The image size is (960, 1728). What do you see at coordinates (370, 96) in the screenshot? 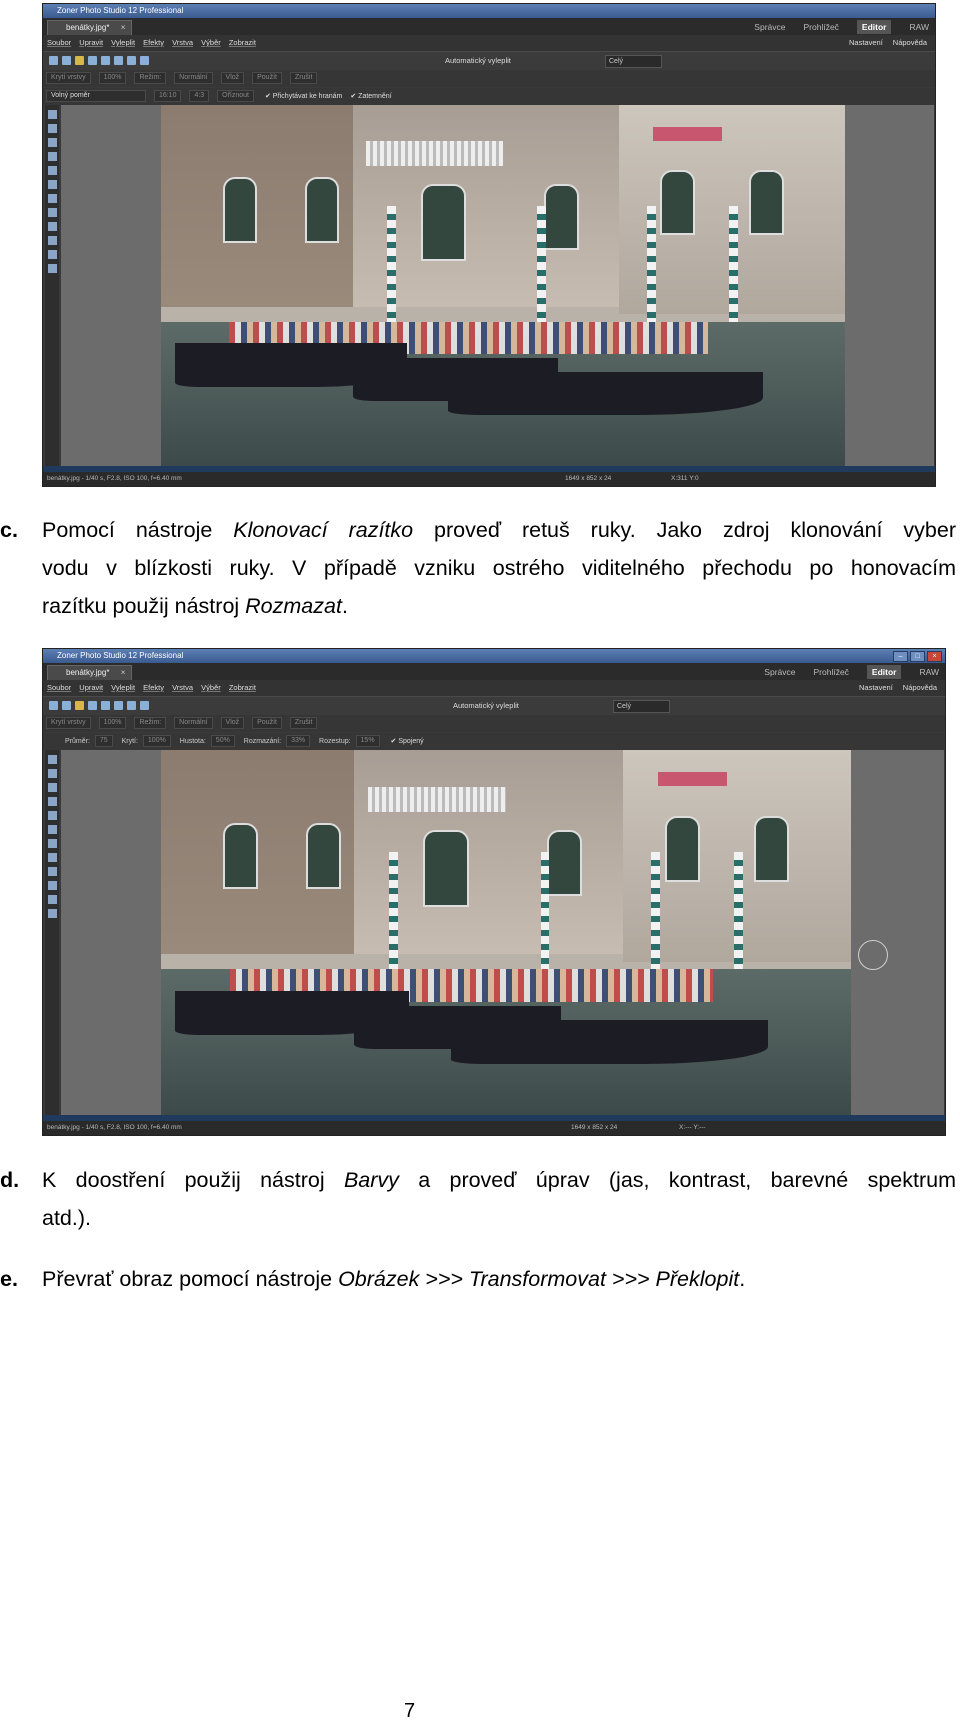
I see `darken-checkbox: ✔ Zatemnění` at bounding box center [370, 96].